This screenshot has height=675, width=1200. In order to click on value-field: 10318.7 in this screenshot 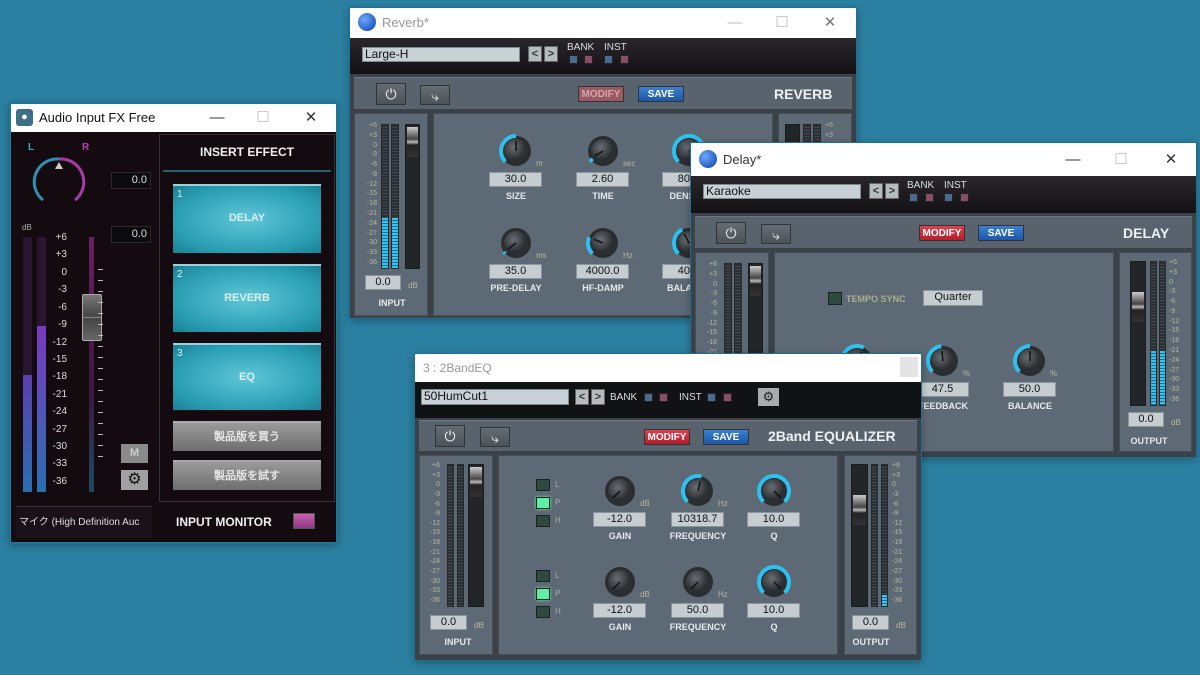, I will do `click(697, 519)`.